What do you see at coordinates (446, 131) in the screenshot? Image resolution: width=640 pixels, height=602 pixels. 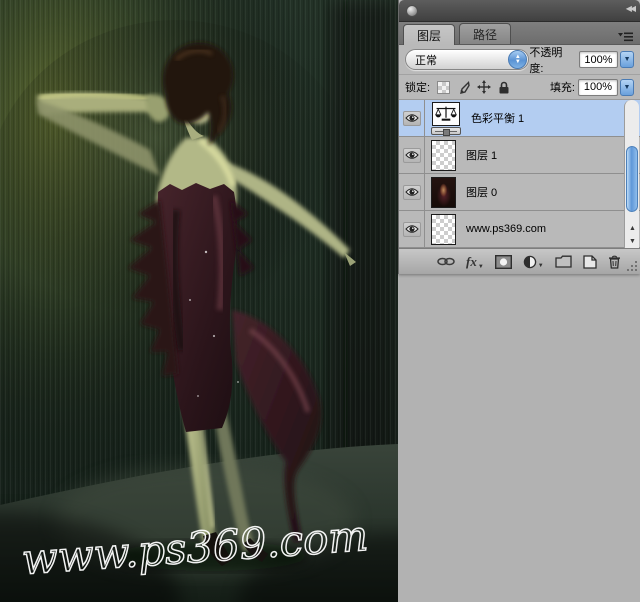 I see `adjustment-slider-icon` at bounding box center [446, 131].